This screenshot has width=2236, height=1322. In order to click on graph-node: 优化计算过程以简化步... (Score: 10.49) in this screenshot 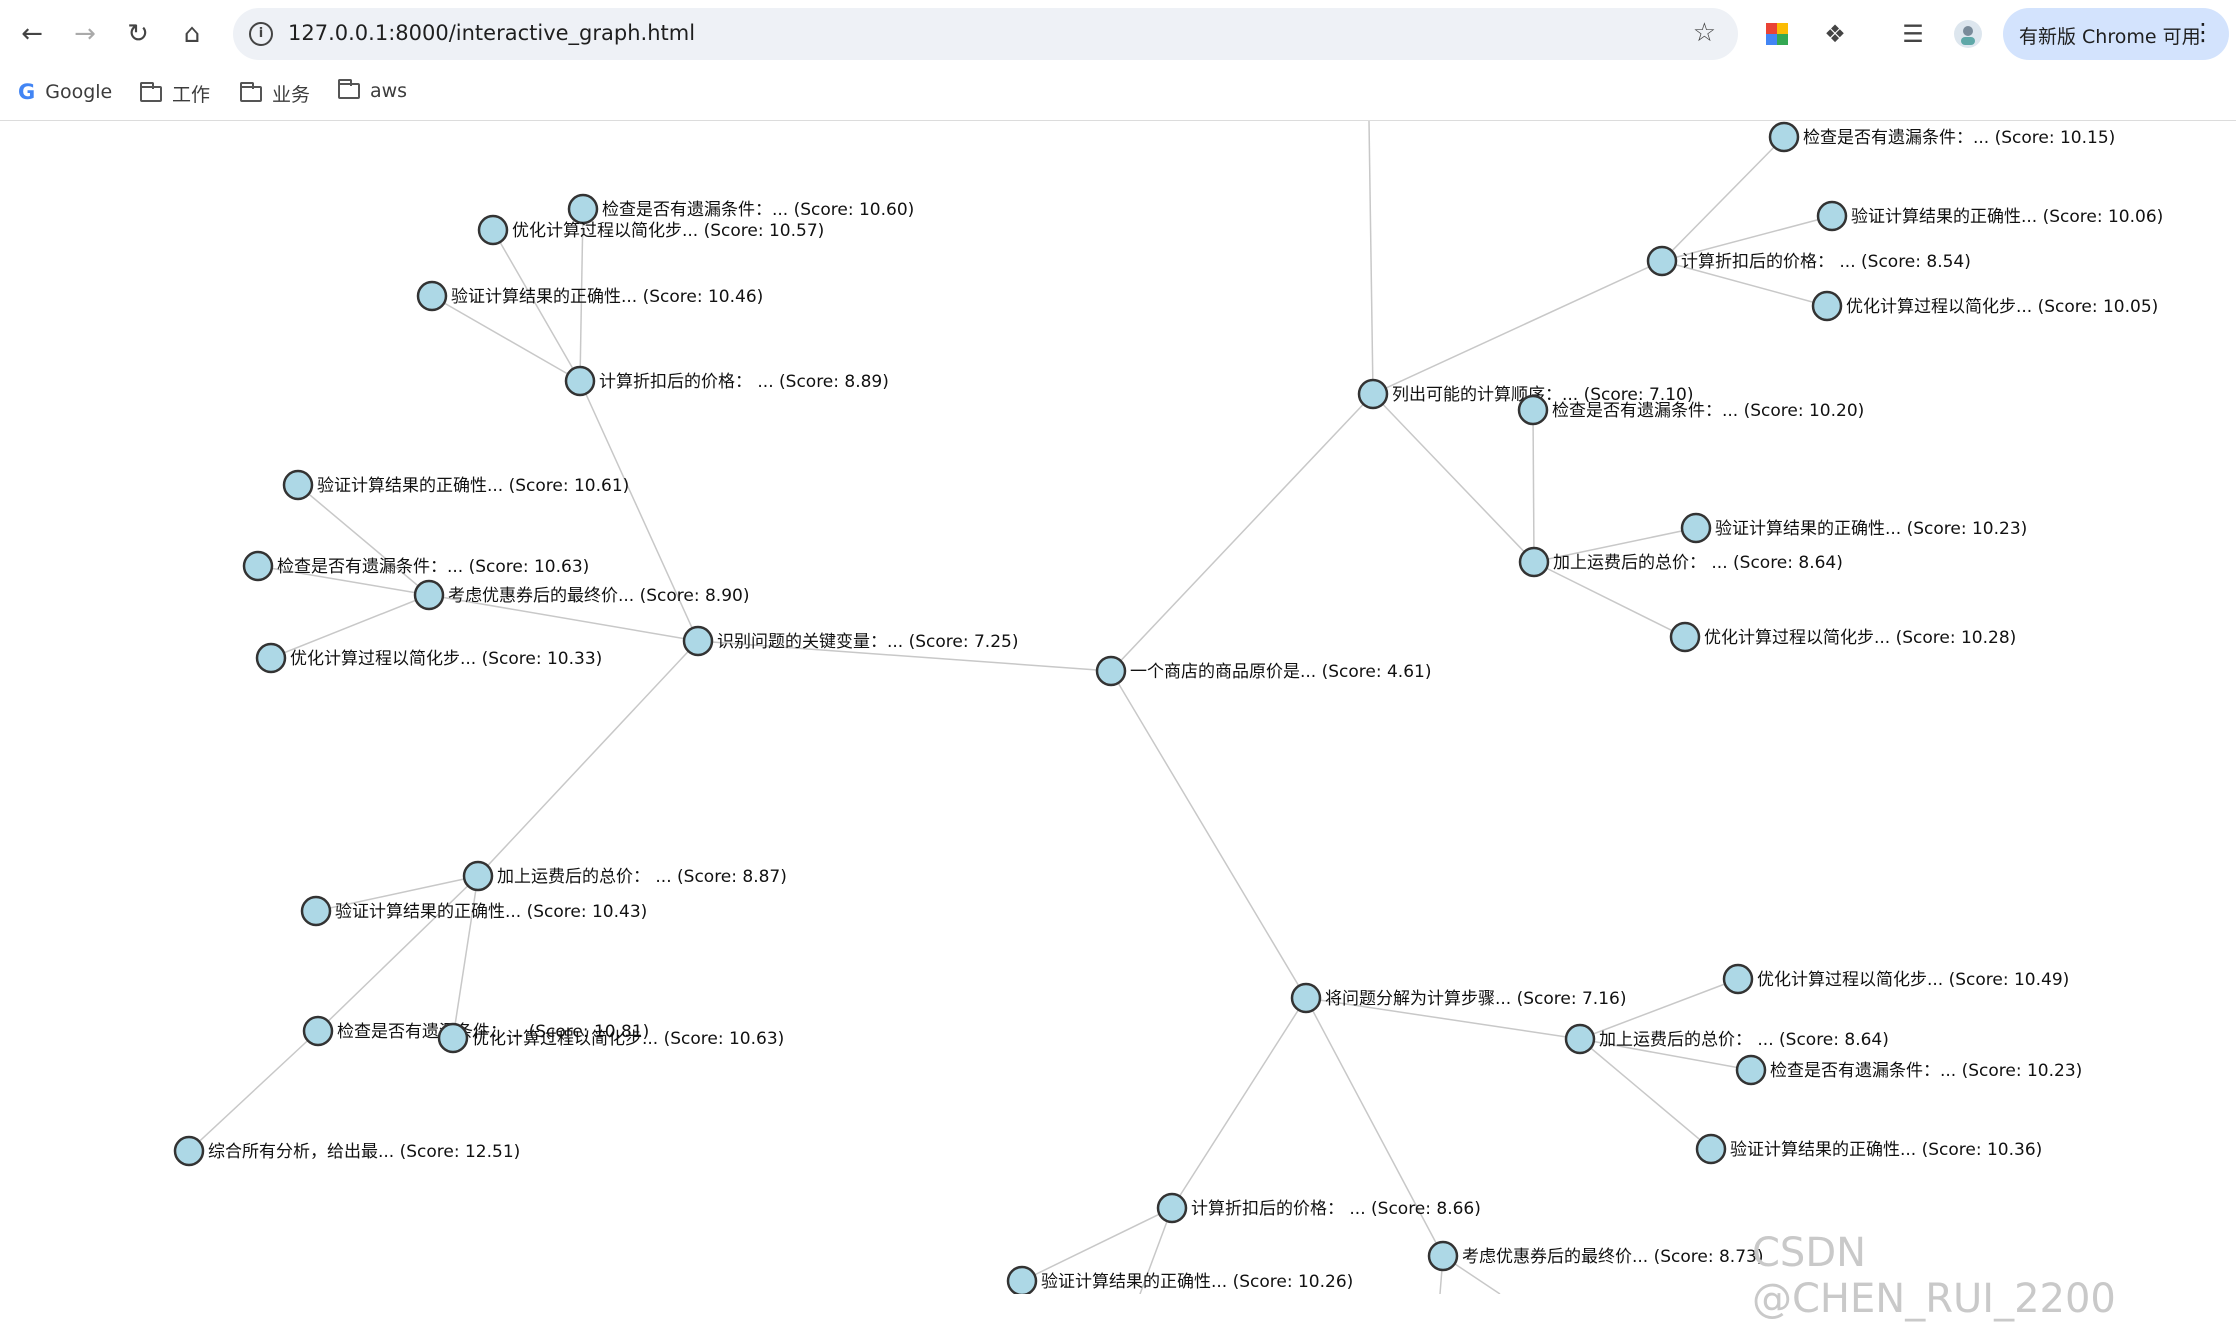, I will do `click(1895, 979)`.